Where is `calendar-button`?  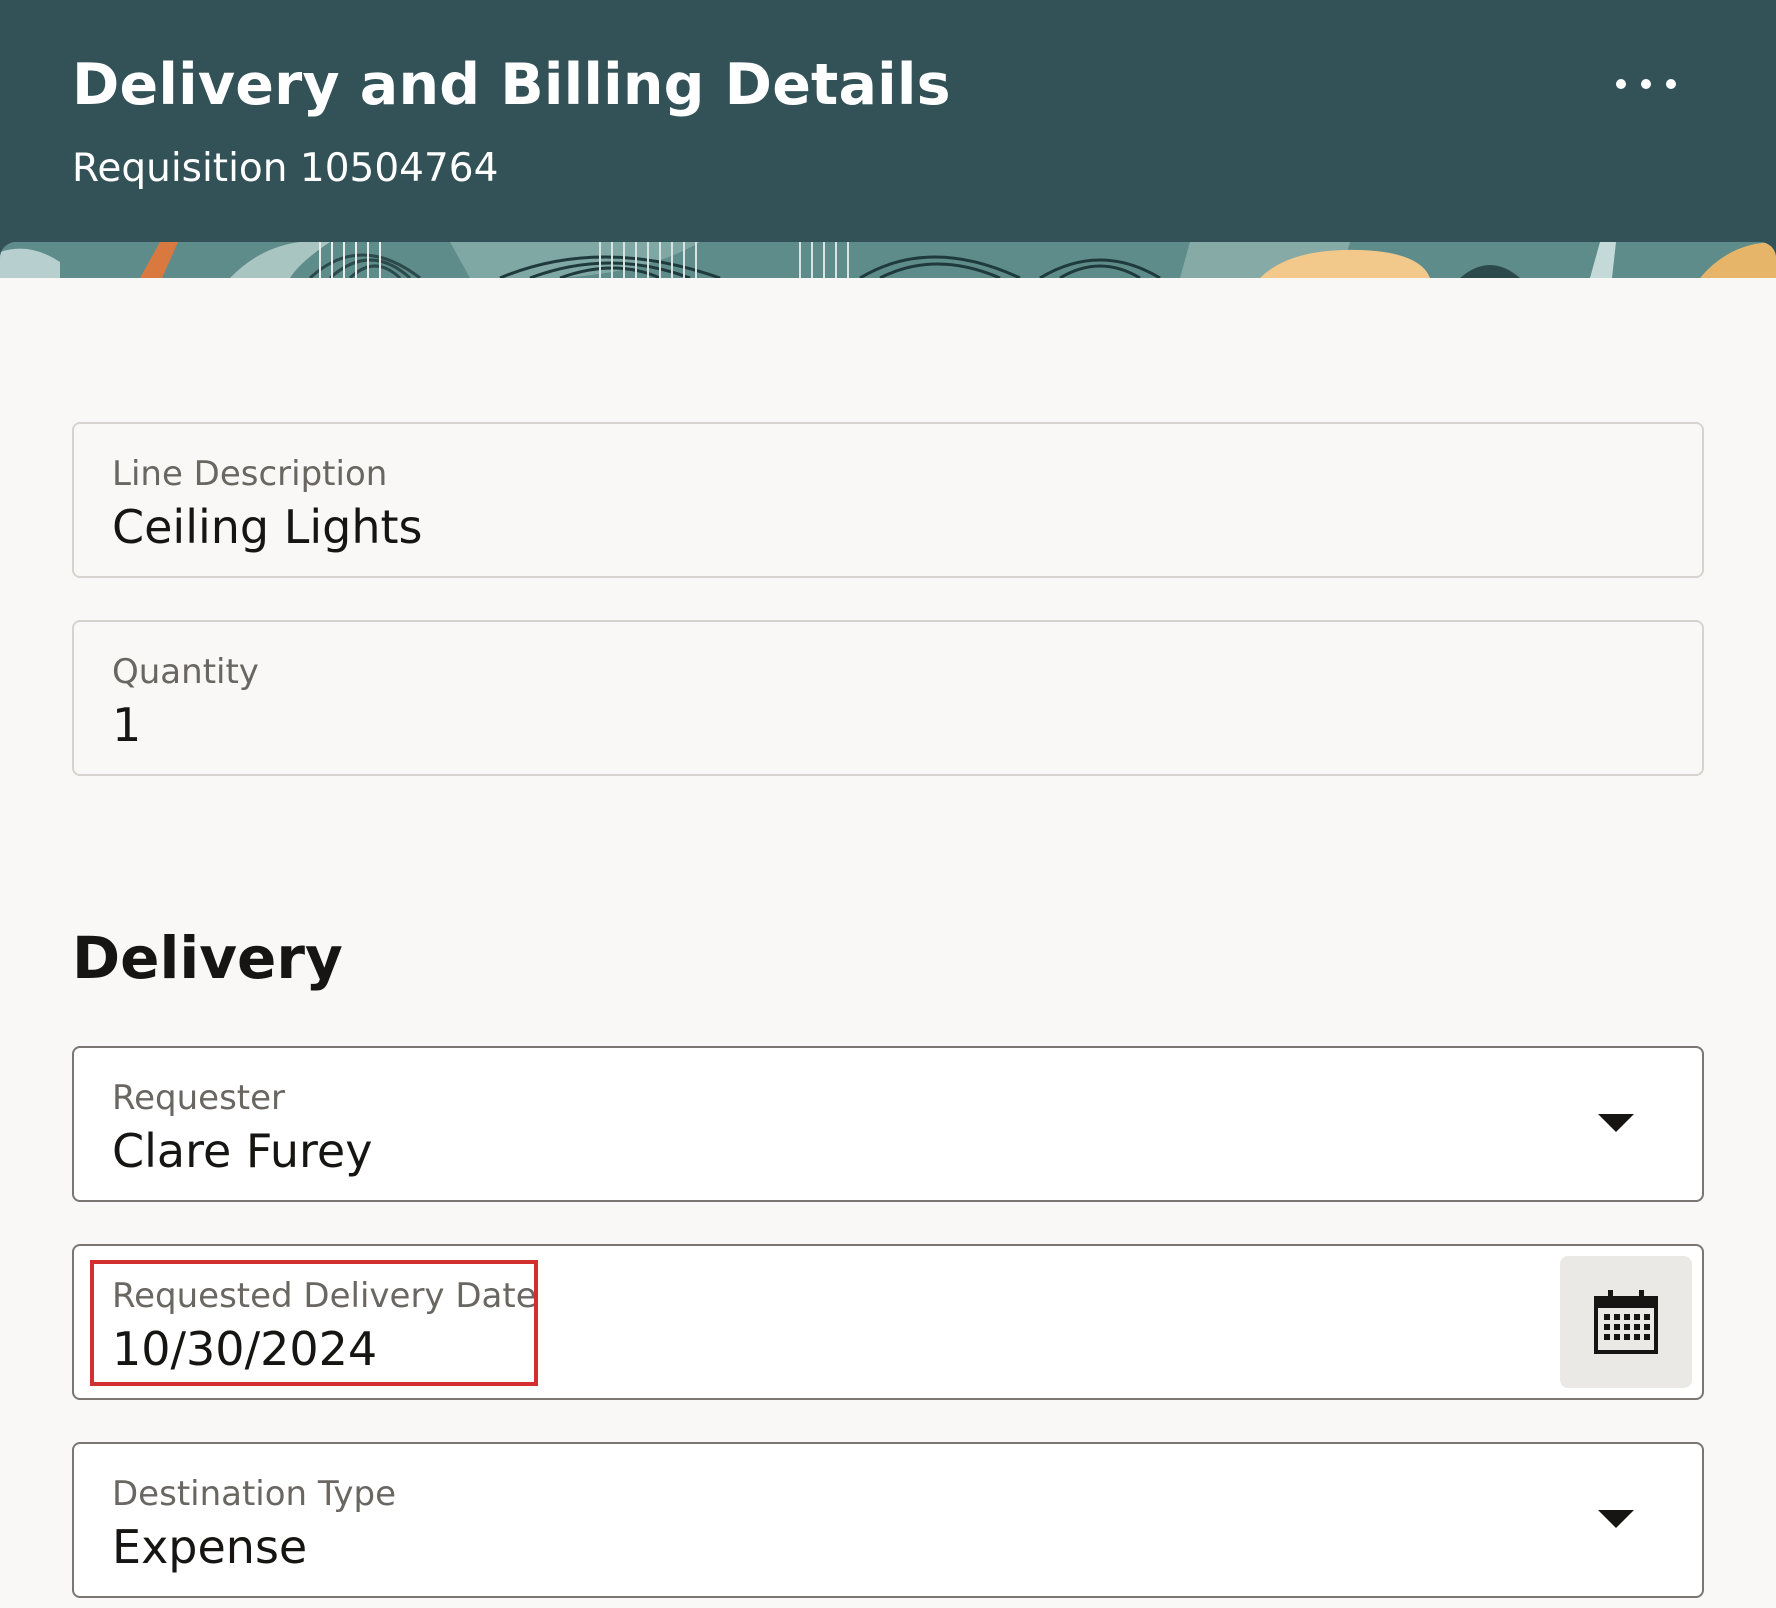
calendar-button is located at coordinates (1626, 1322).